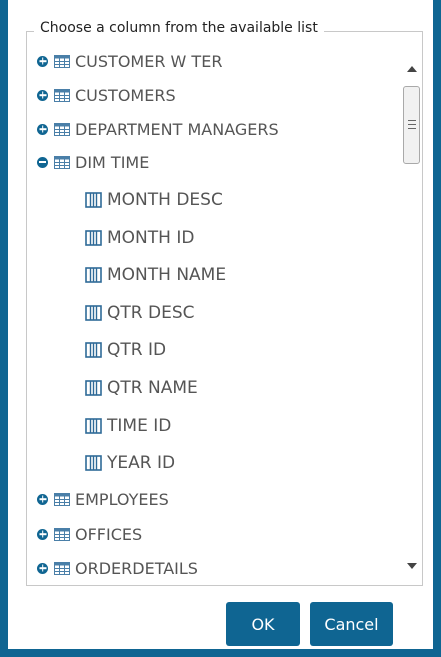 Image resolution: width=441 pixels, height=657 pixels. What do you see at coordinates (109, 534) in the screenshot?
I see `tree-item-label: OFFICES` at bounding box center [109, 534].